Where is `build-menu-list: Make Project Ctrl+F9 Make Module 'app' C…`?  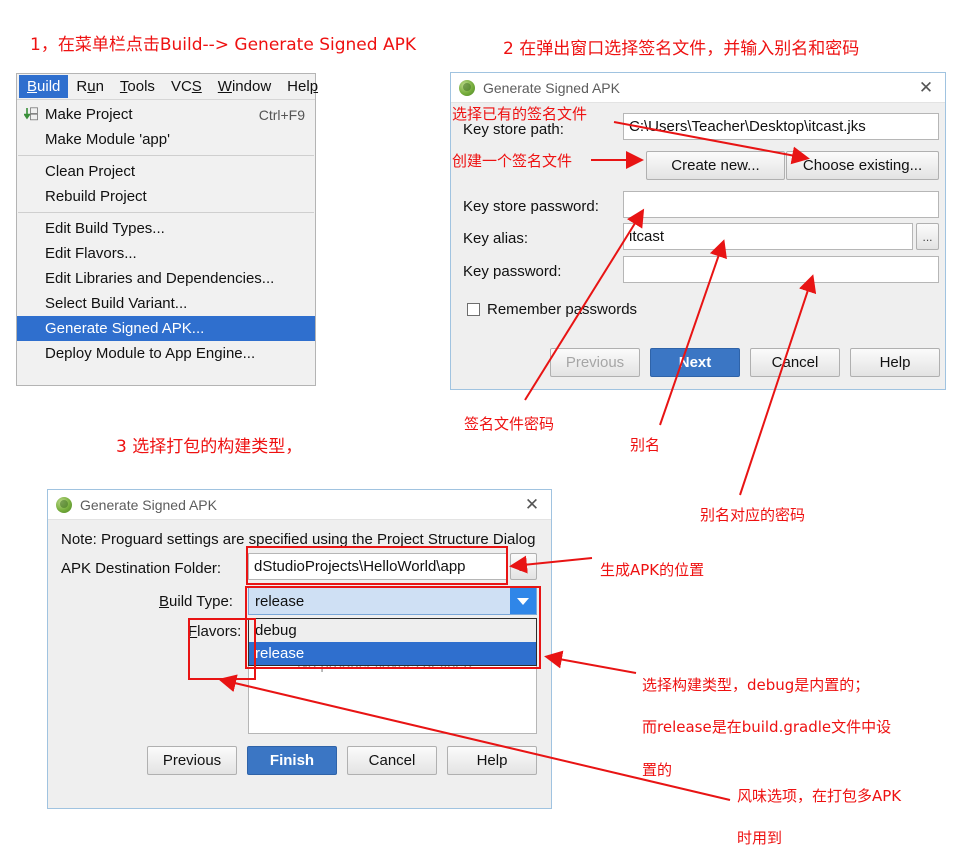
build-menu-list: Make Project Ctrl+F9 Make Module 'app' C… is located at coordinates (166, 233).